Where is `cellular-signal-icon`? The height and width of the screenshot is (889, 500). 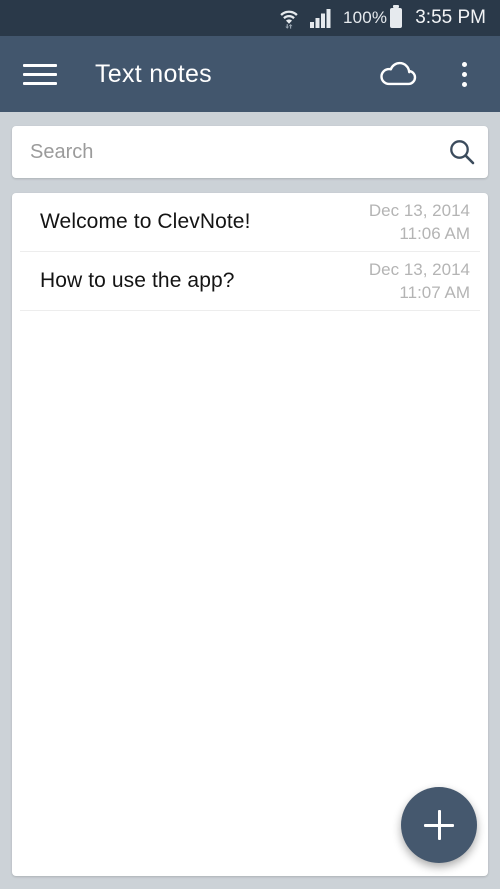 cellular-signal-icon is located at coordinates (320, 18).